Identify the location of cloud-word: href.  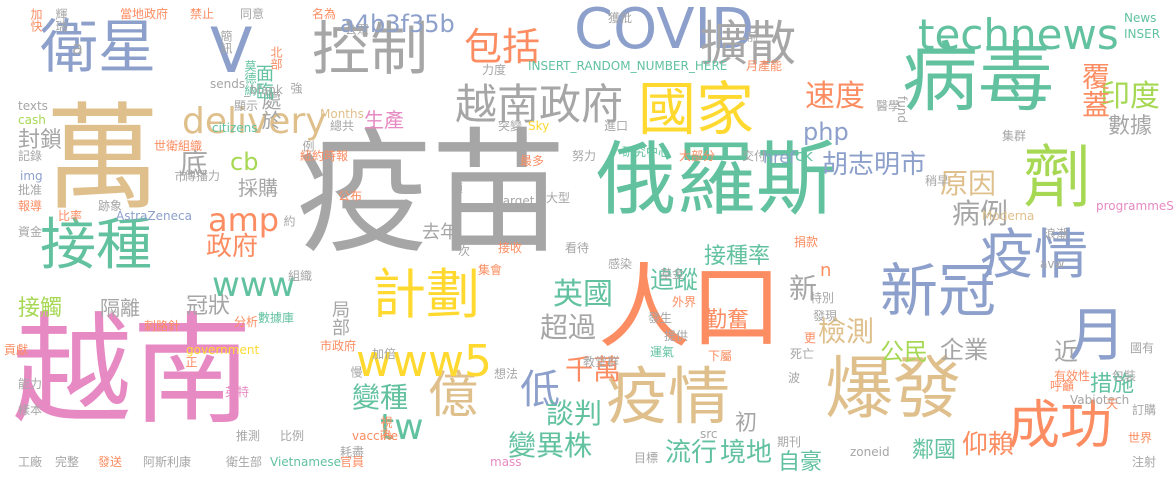
(779, 157).